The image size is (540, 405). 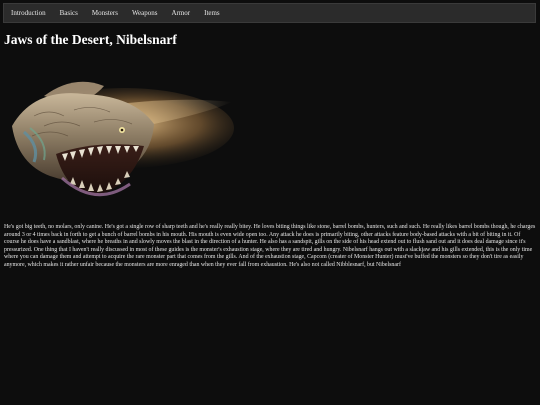 What do you see at coordinates (180, 13) in the screenshot?
I see `nav-link-armor: Armor` at bounding box center [180, 13].